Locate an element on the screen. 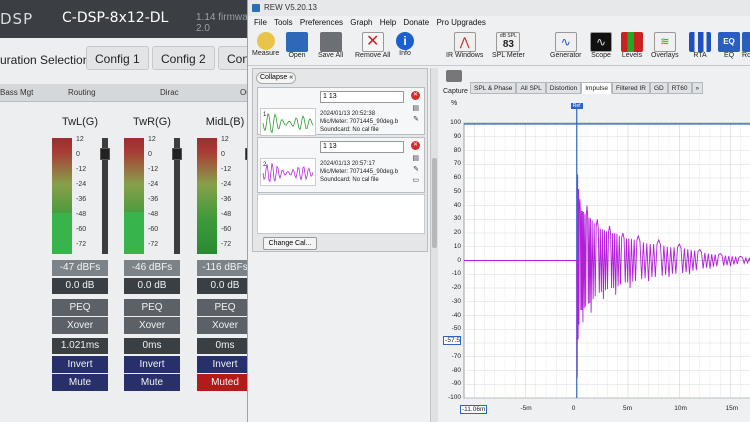  info-button: i Info is located at coordinates (405, 44).